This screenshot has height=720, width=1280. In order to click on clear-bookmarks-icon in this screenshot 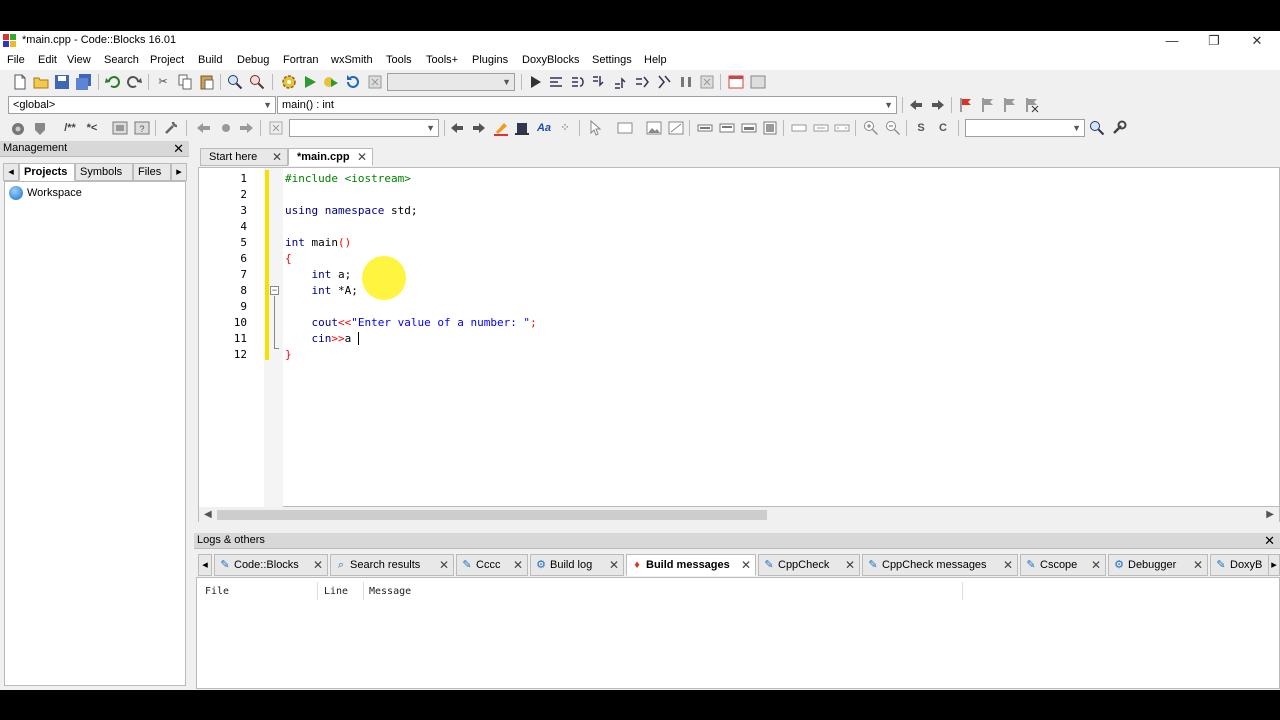, I will do `click(1032, 105)`.